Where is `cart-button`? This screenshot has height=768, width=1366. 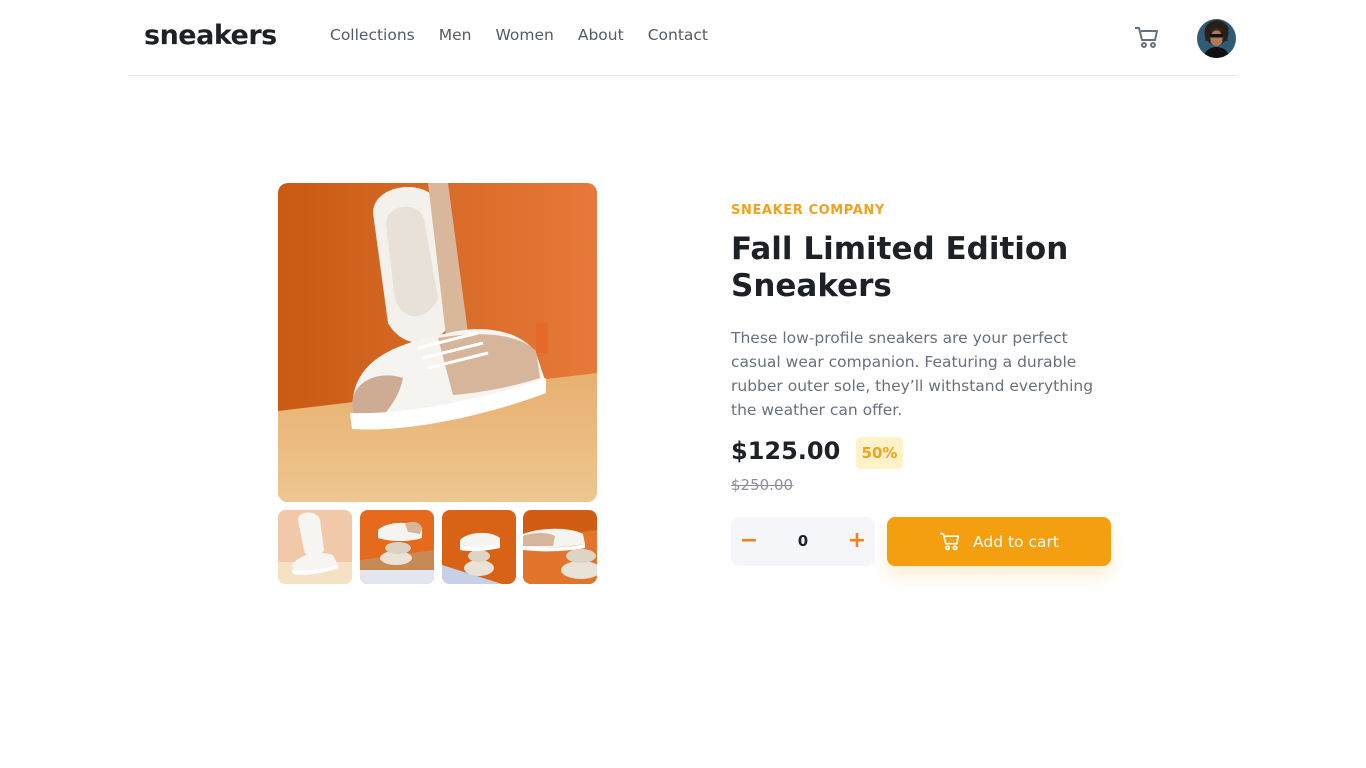 cart-button is located at coordinates (1147, 38).